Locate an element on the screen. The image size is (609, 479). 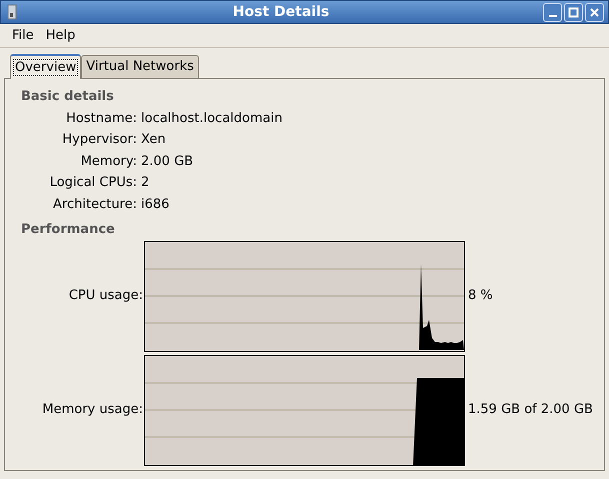
field-label: Logical CPUs: is located at coordinates (93, 183).